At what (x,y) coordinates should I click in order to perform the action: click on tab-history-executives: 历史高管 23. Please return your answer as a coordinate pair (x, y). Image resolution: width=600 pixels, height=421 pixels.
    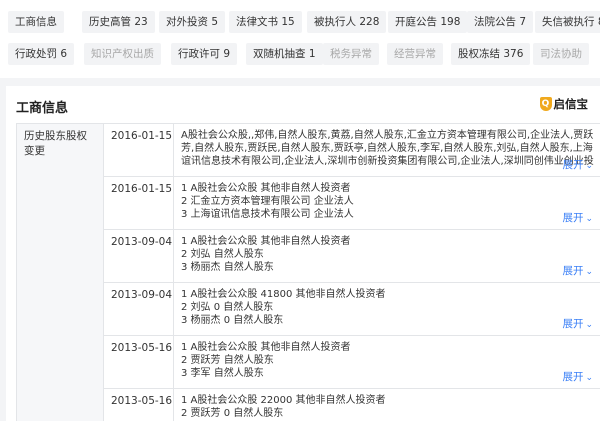
    Looking at the image, I should click on (118, 22).